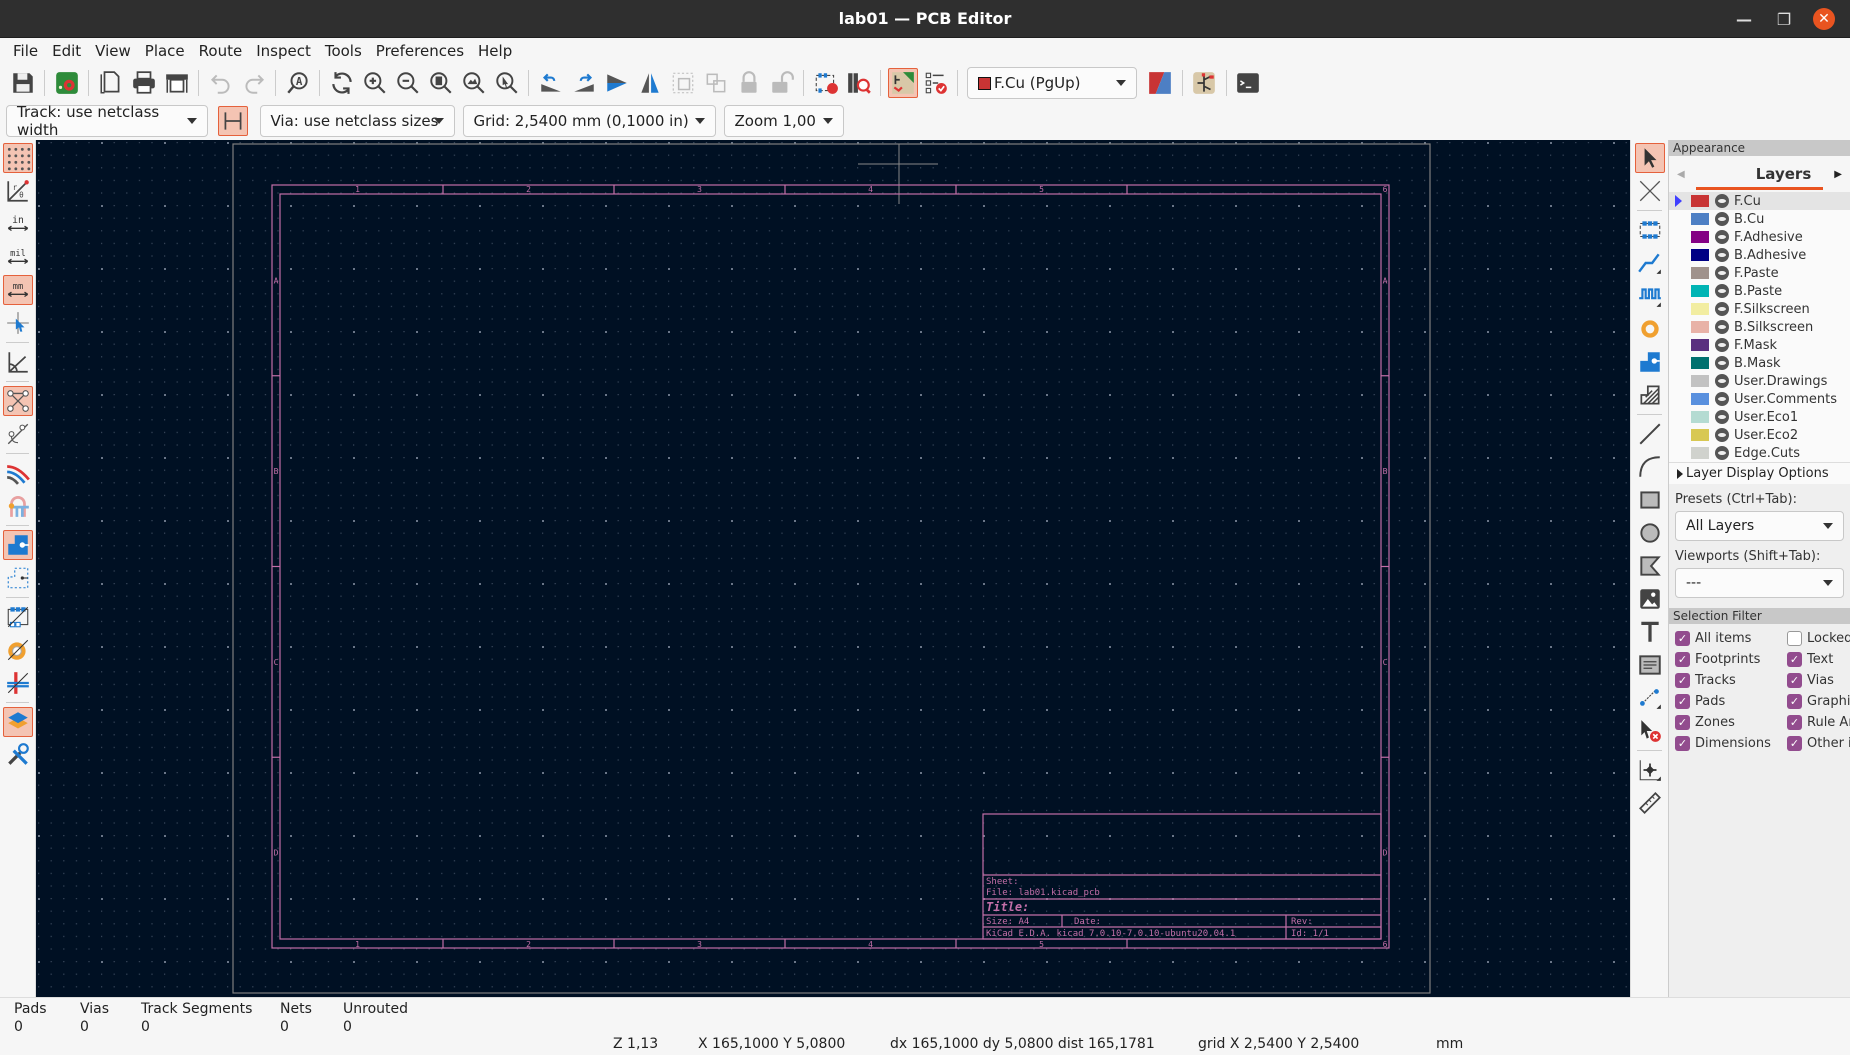  I want to click on footprint-editor-button, so click(826, 83).